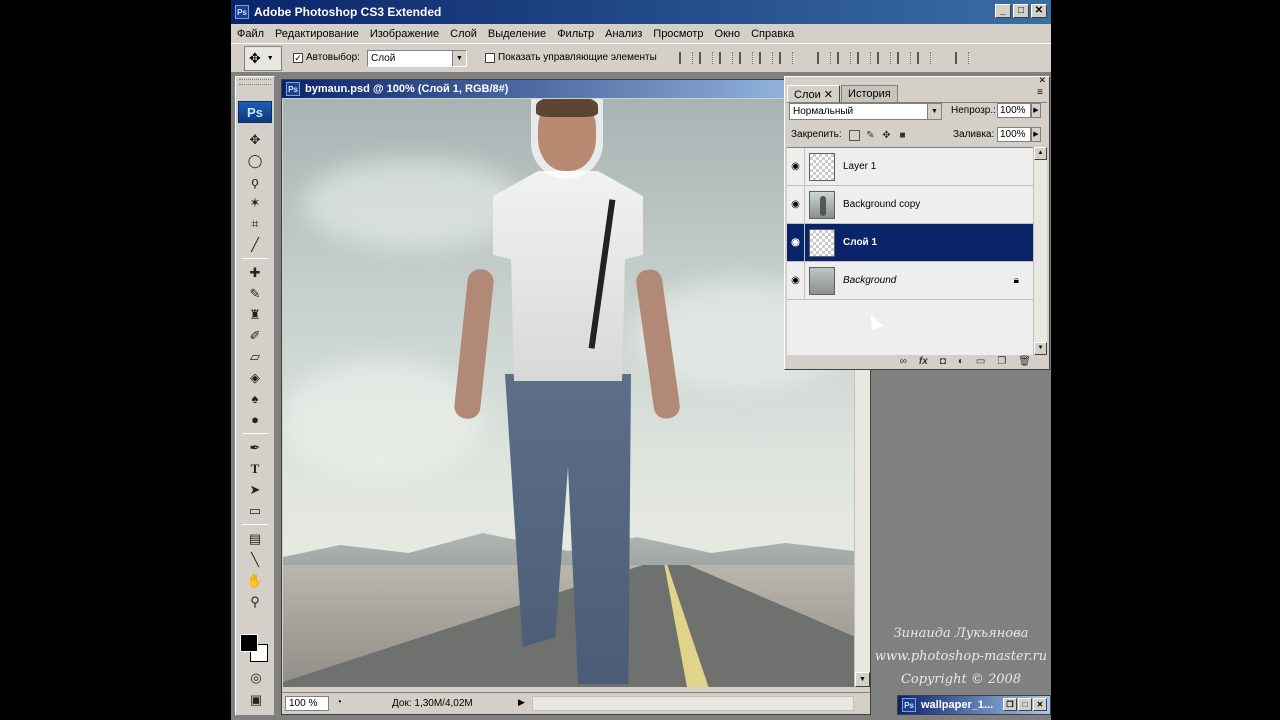 Image resolution: width=1280 pixels, height=720 pixels. I want to click on lock-position-icon: ✥, so click(886, 135).